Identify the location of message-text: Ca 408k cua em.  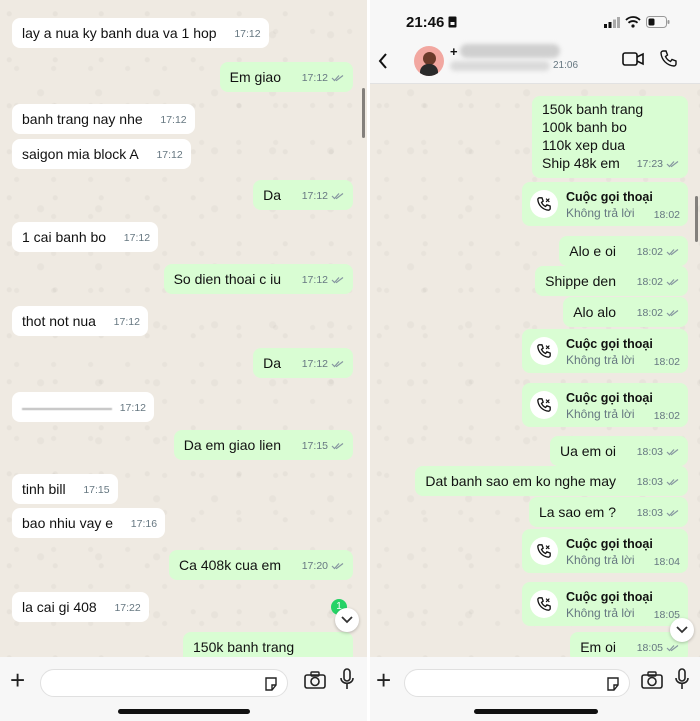
(230, 565).